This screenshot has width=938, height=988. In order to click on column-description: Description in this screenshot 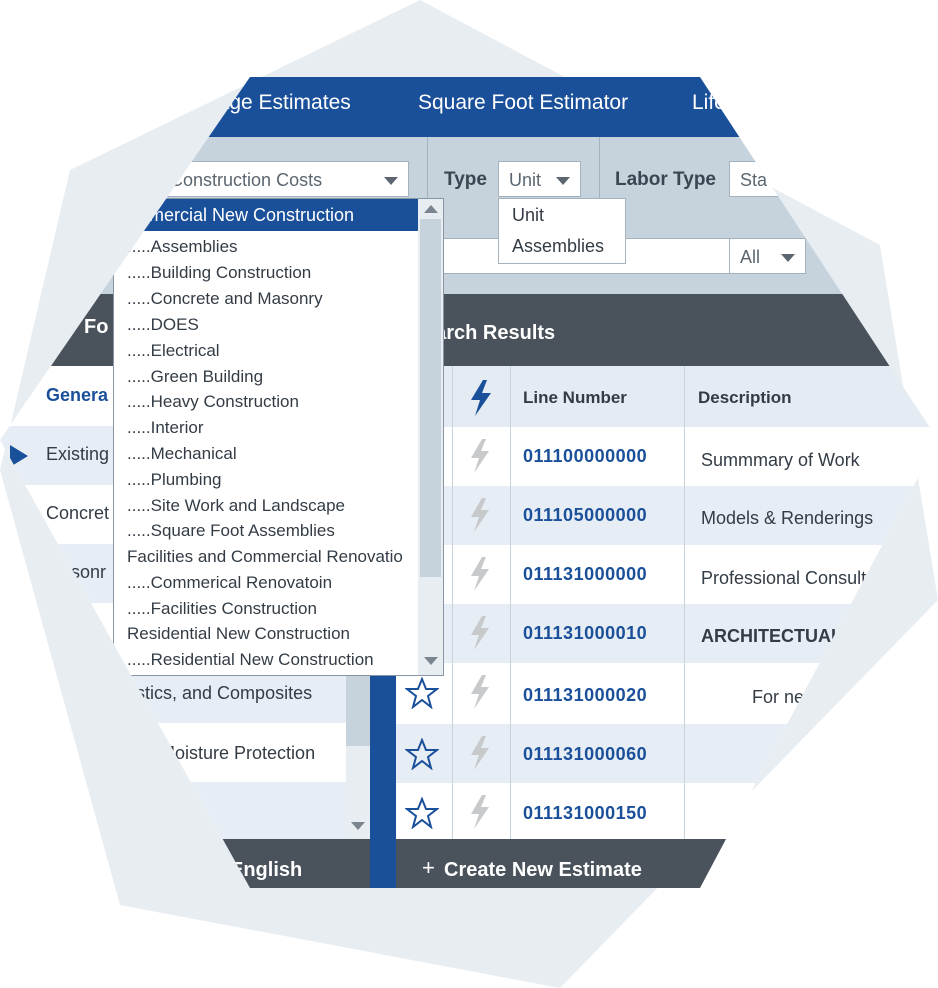, I will do `click(745, 398)`.